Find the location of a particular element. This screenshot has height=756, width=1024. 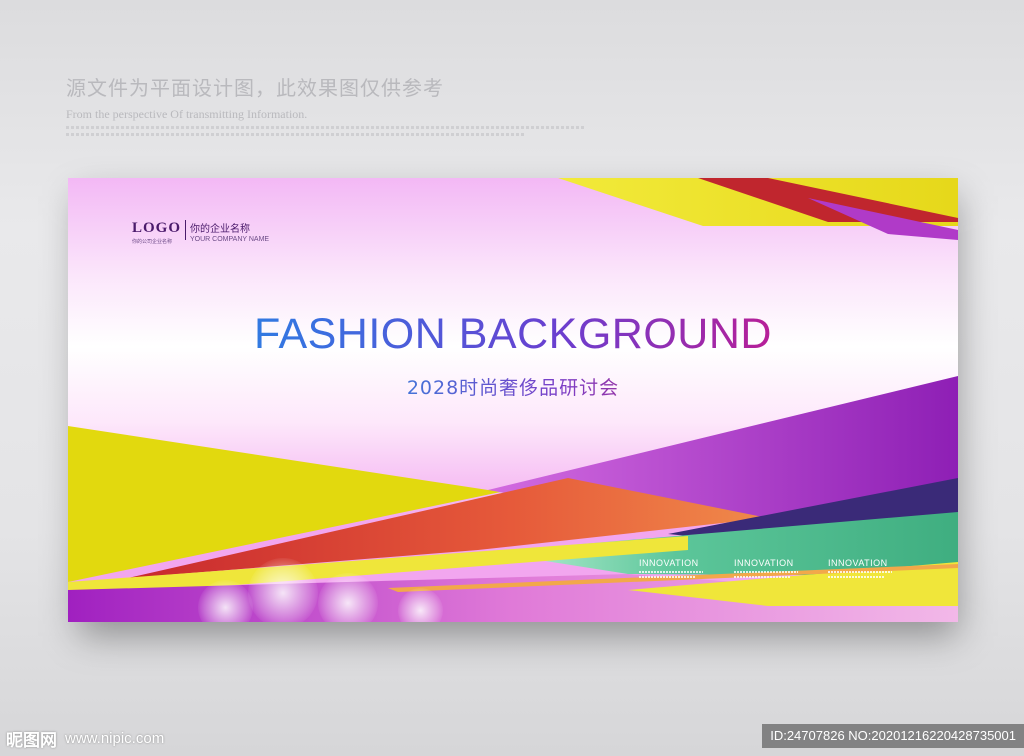

note-fine-print is located at coordinates (416, 131).